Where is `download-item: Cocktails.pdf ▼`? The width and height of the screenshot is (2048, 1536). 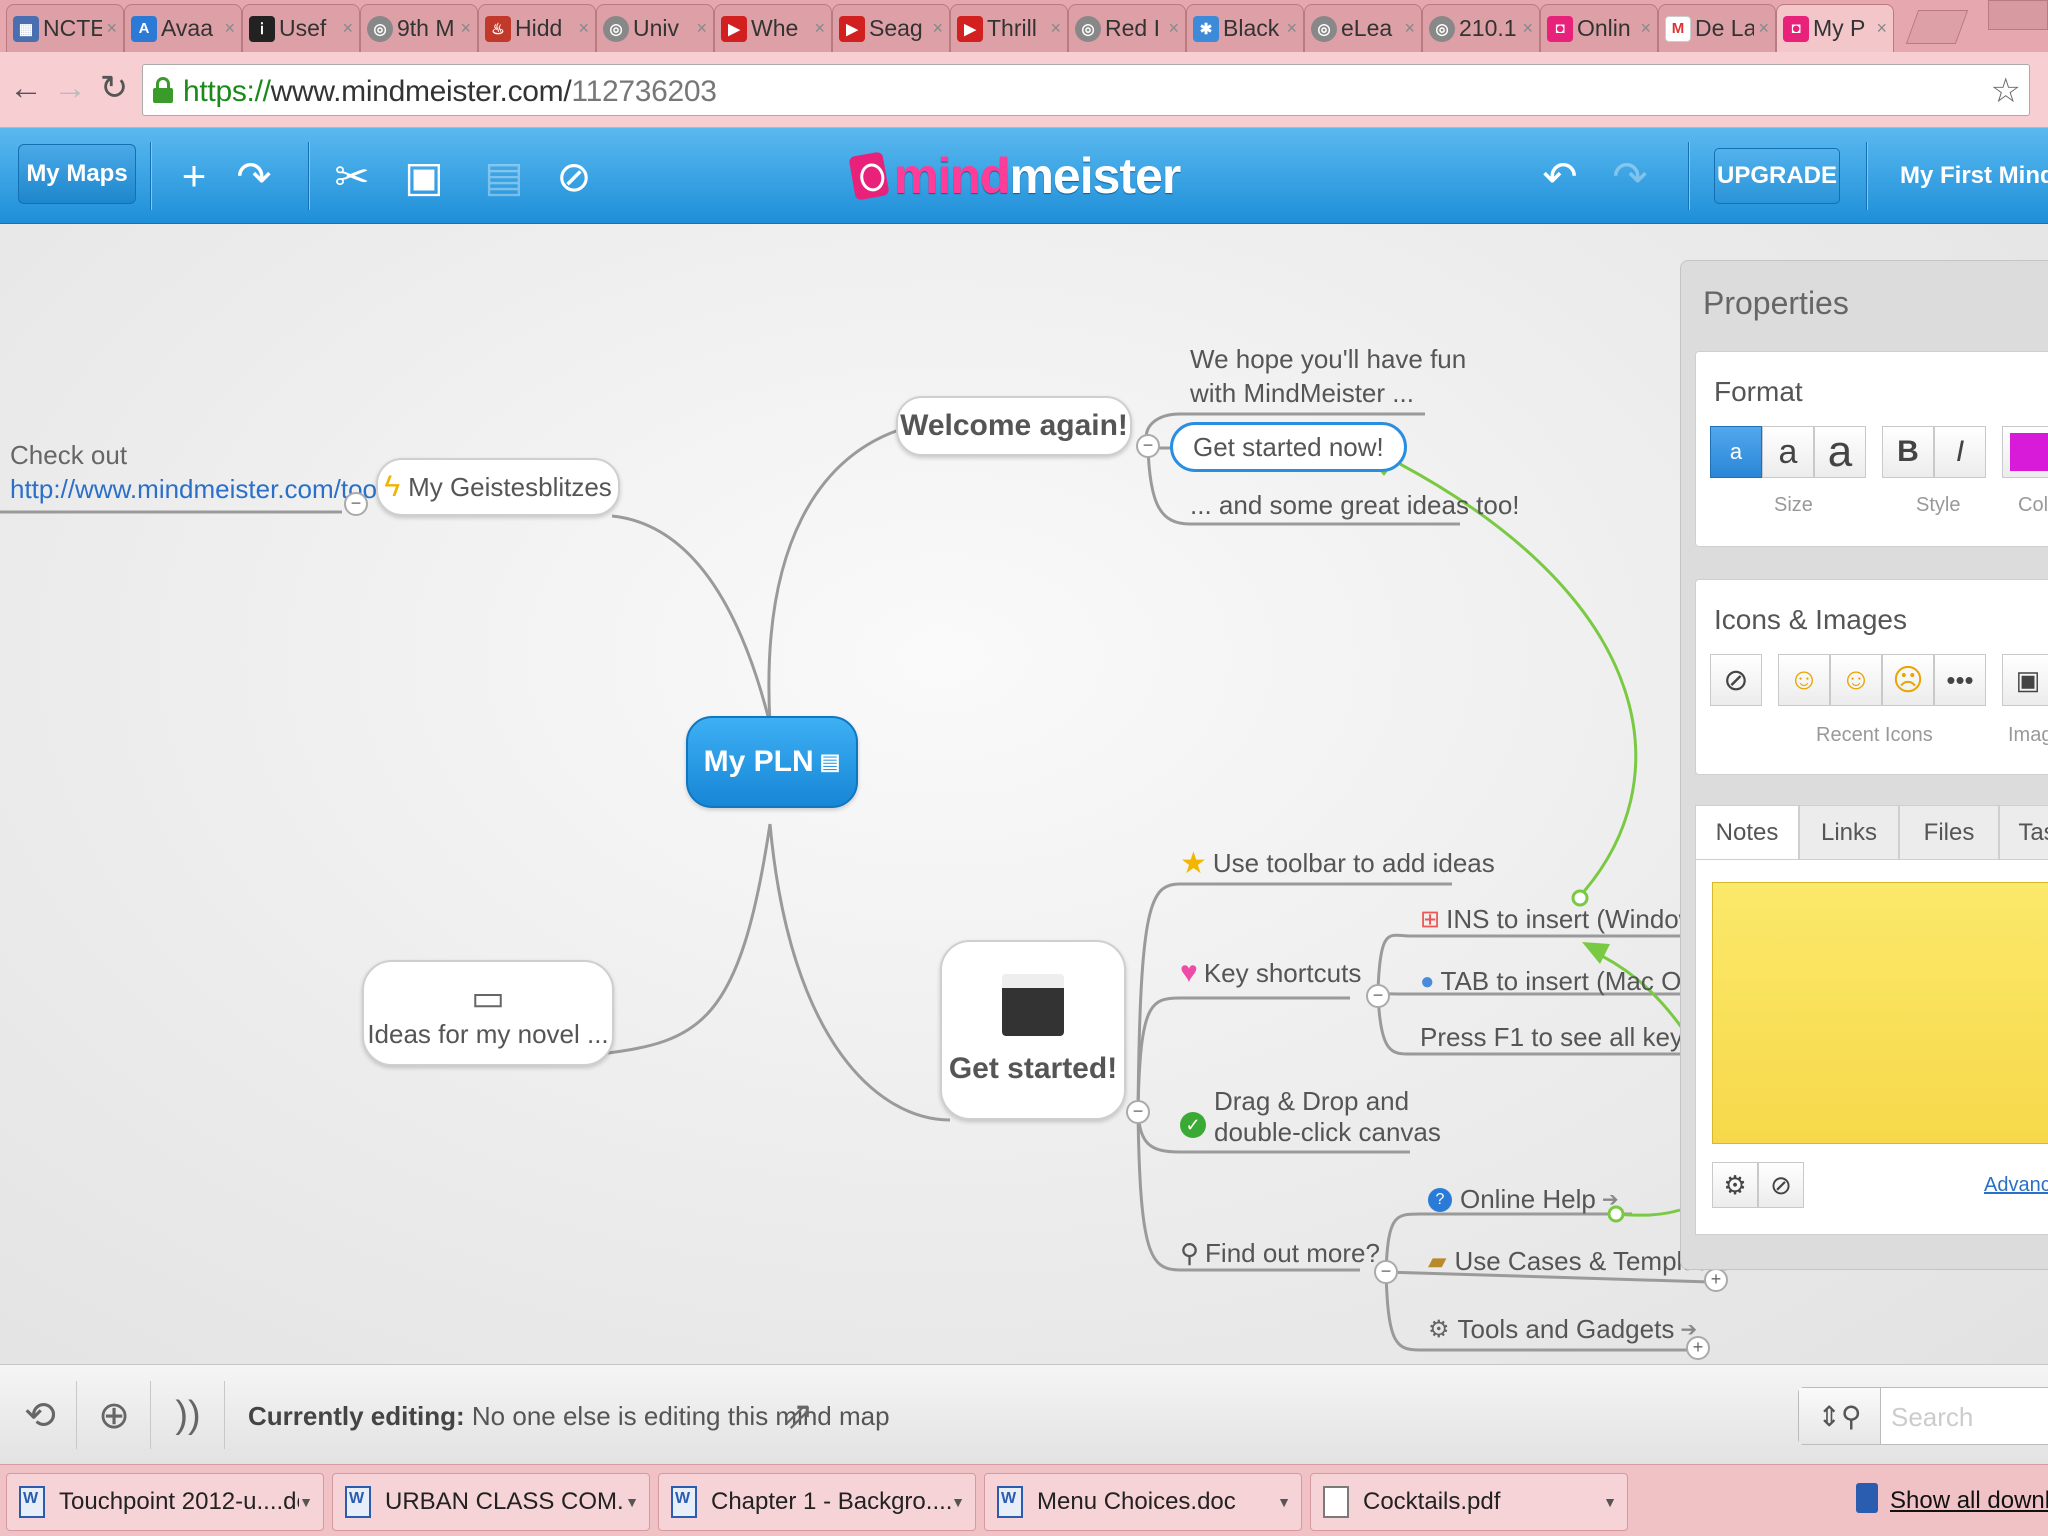
download-item: Cocktails.pdf ▼ is located at coordinates (1469, 1502).